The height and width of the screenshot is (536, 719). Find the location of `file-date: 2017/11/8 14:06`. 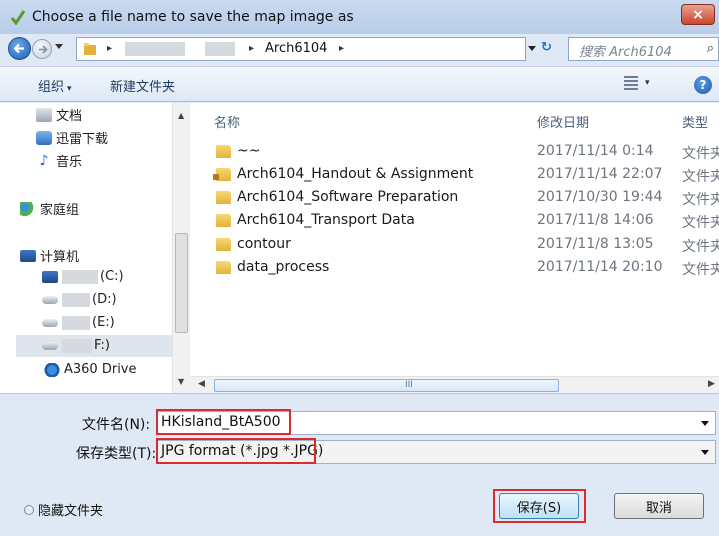

file-date: 2017/11/8 14:06 is located at coordinates (595, 220).